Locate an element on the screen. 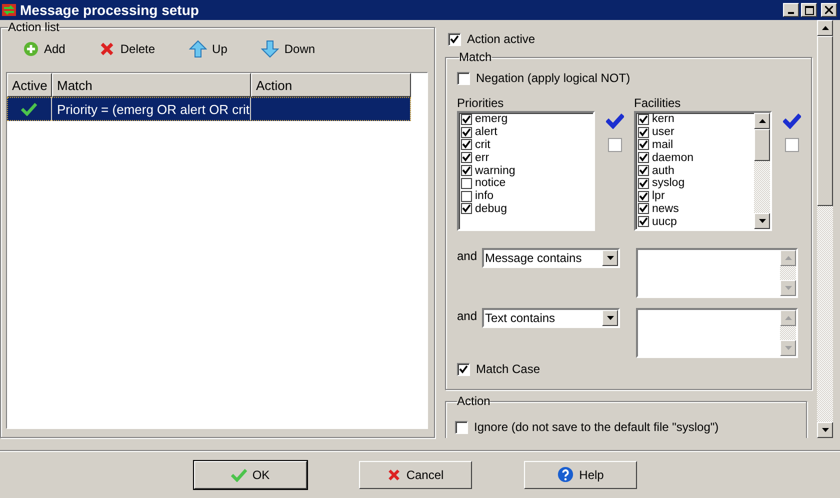 The image size is (840, 498). list-label: Priorities is located at coordinates (481, 103).